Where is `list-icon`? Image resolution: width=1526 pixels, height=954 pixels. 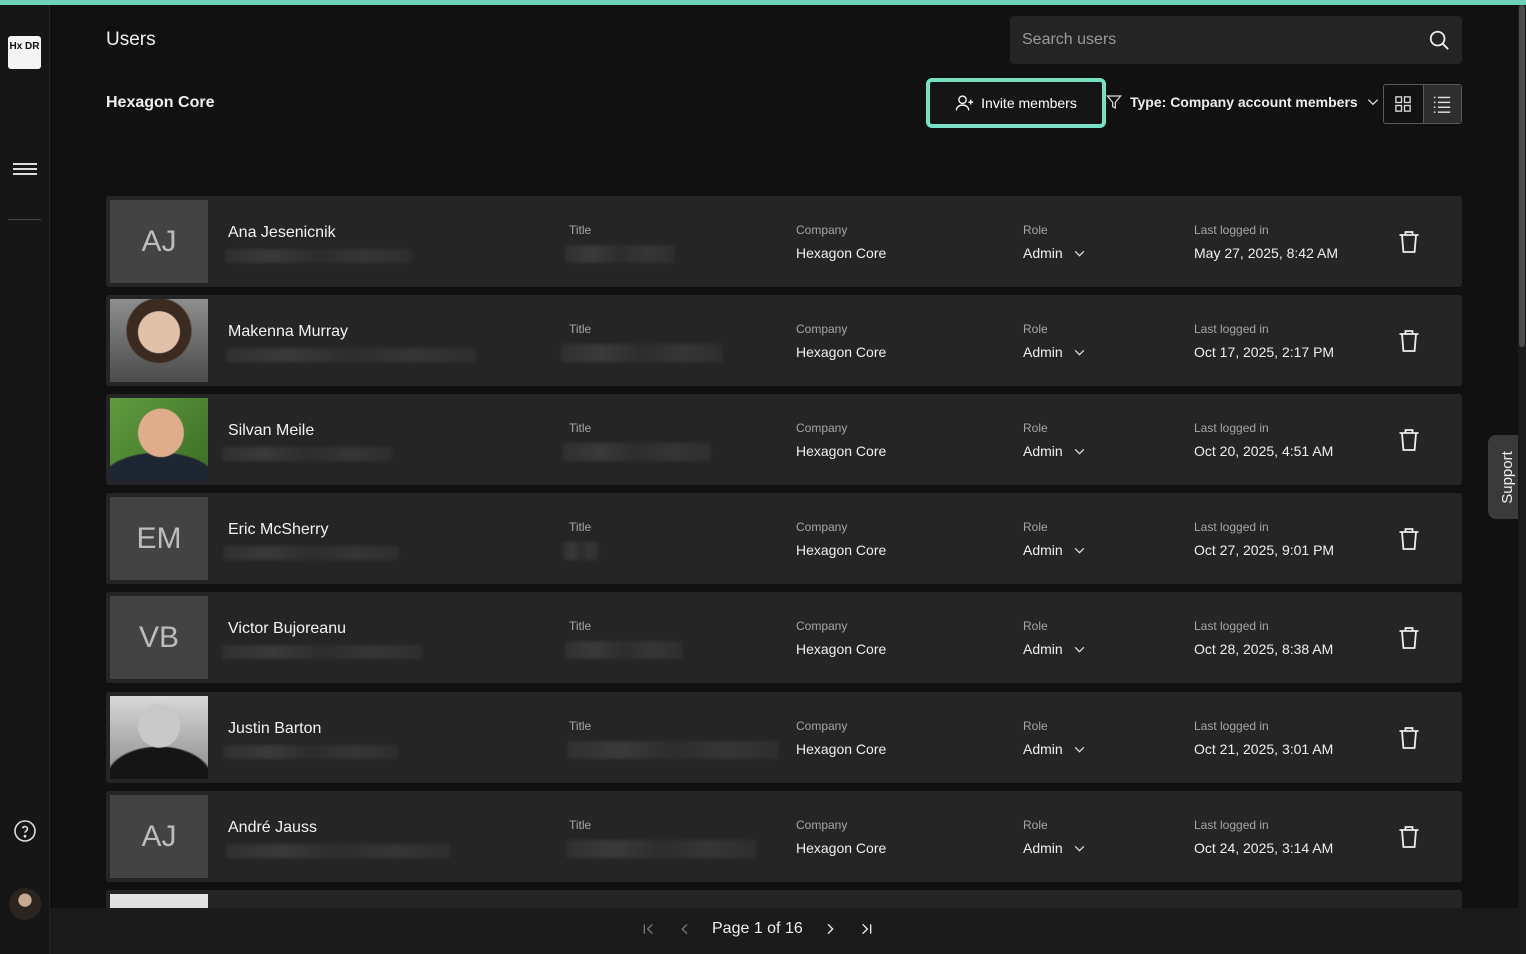 list-icon is located at coordinates (1442, 104).